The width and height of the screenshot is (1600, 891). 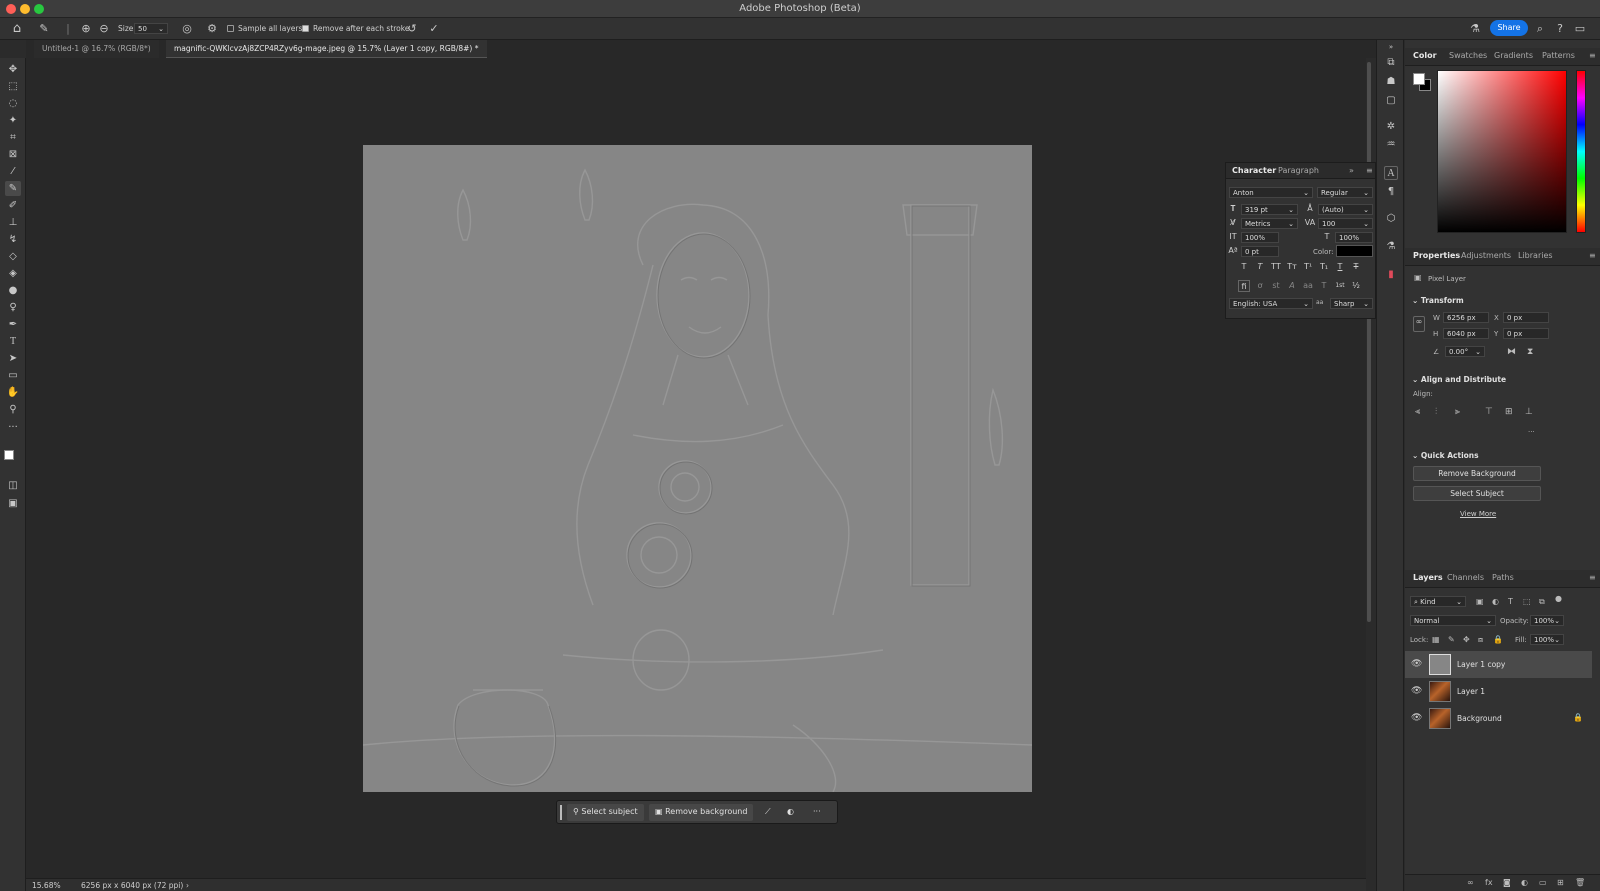 What do you see at coordinates (434, 29) in the screenshot?
I see `checkmark-icon: ✓` at bounding box center [434, 29].